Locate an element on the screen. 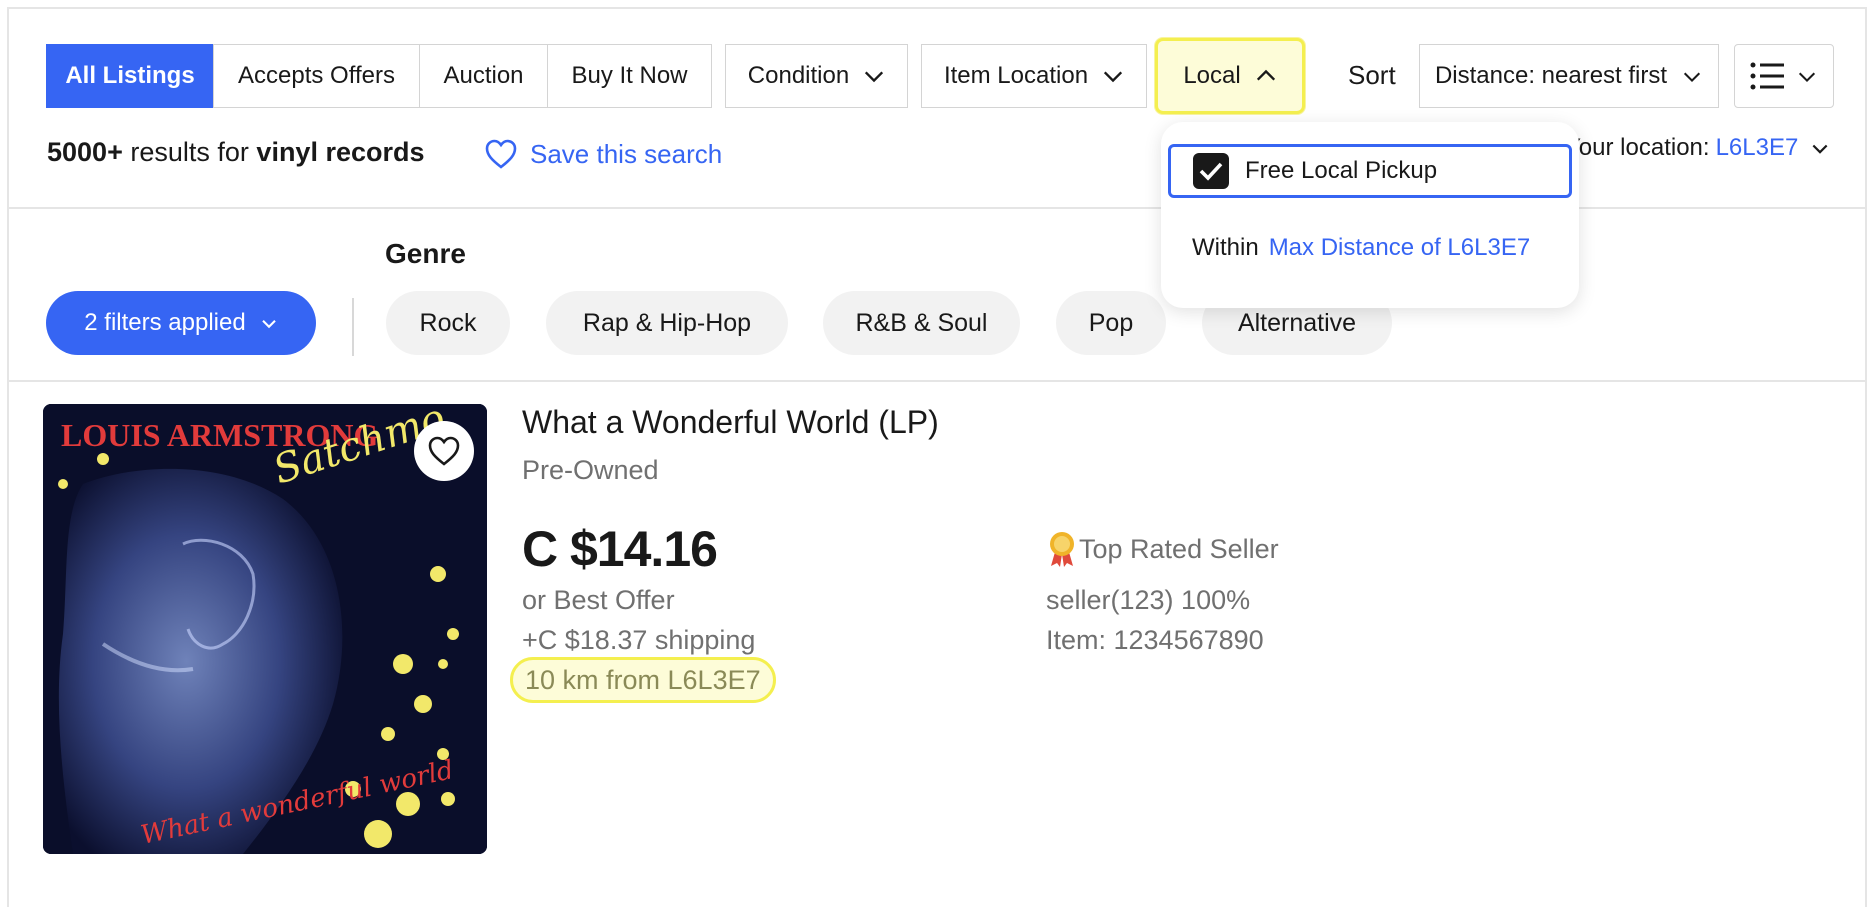 The image size is (1874, 907). sort-value: Distance: nearest first is located at coordinates (1551, 75).